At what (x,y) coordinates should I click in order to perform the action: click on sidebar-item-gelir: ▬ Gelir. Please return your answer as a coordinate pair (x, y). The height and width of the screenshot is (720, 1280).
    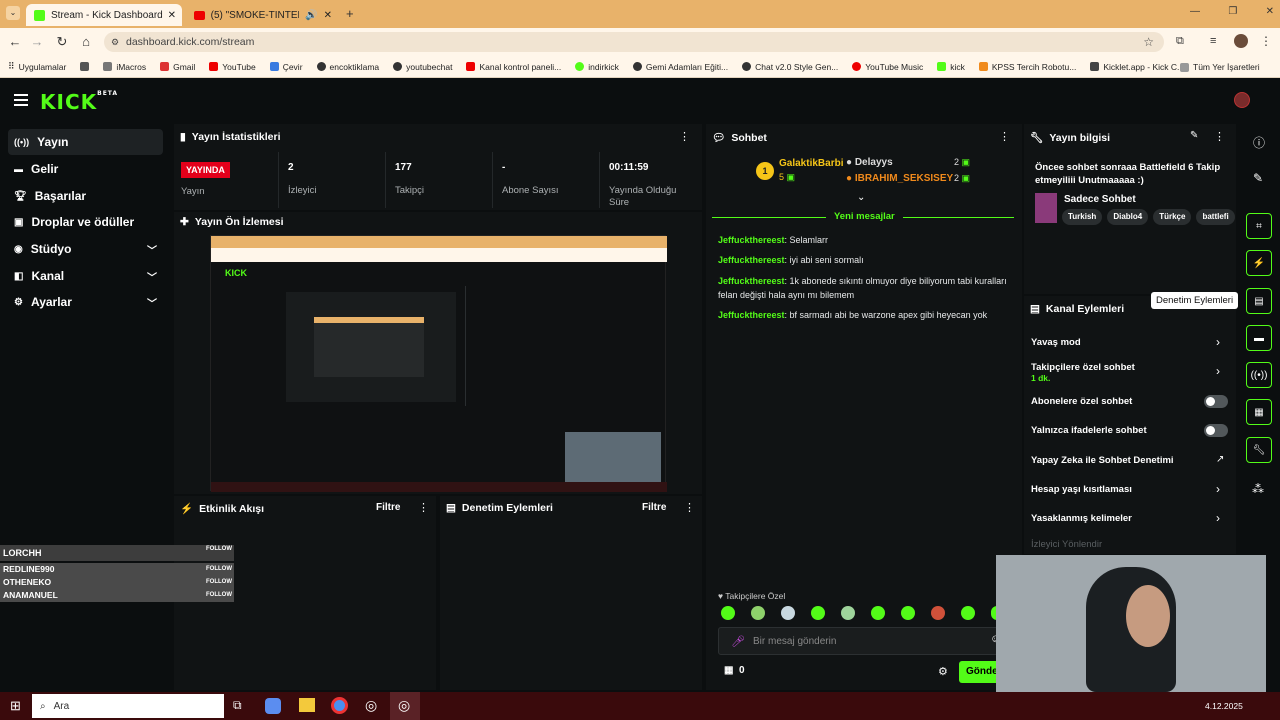
    Looking at the image, I should click on (85, 169).